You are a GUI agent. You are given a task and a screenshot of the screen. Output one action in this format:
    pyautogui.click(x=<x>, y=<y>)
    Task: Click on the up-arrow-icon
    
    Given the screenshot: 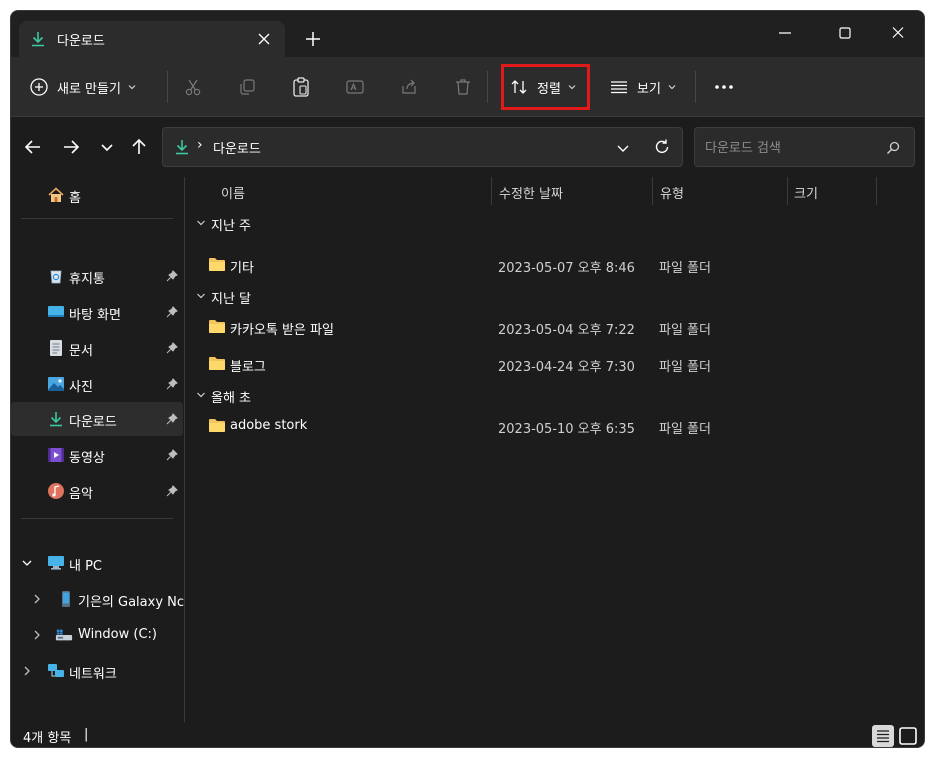 What is the action you would take?
    pyautogui.click(x=139, y=147)
    